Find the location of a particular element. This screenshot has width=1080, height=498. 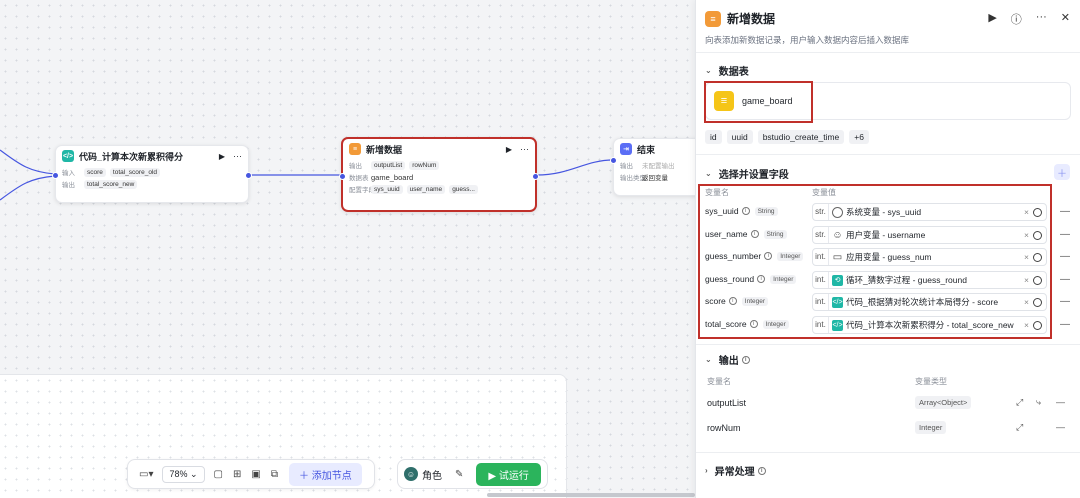

out-type-header: 变量类型 is located at coordinates (931, 381).